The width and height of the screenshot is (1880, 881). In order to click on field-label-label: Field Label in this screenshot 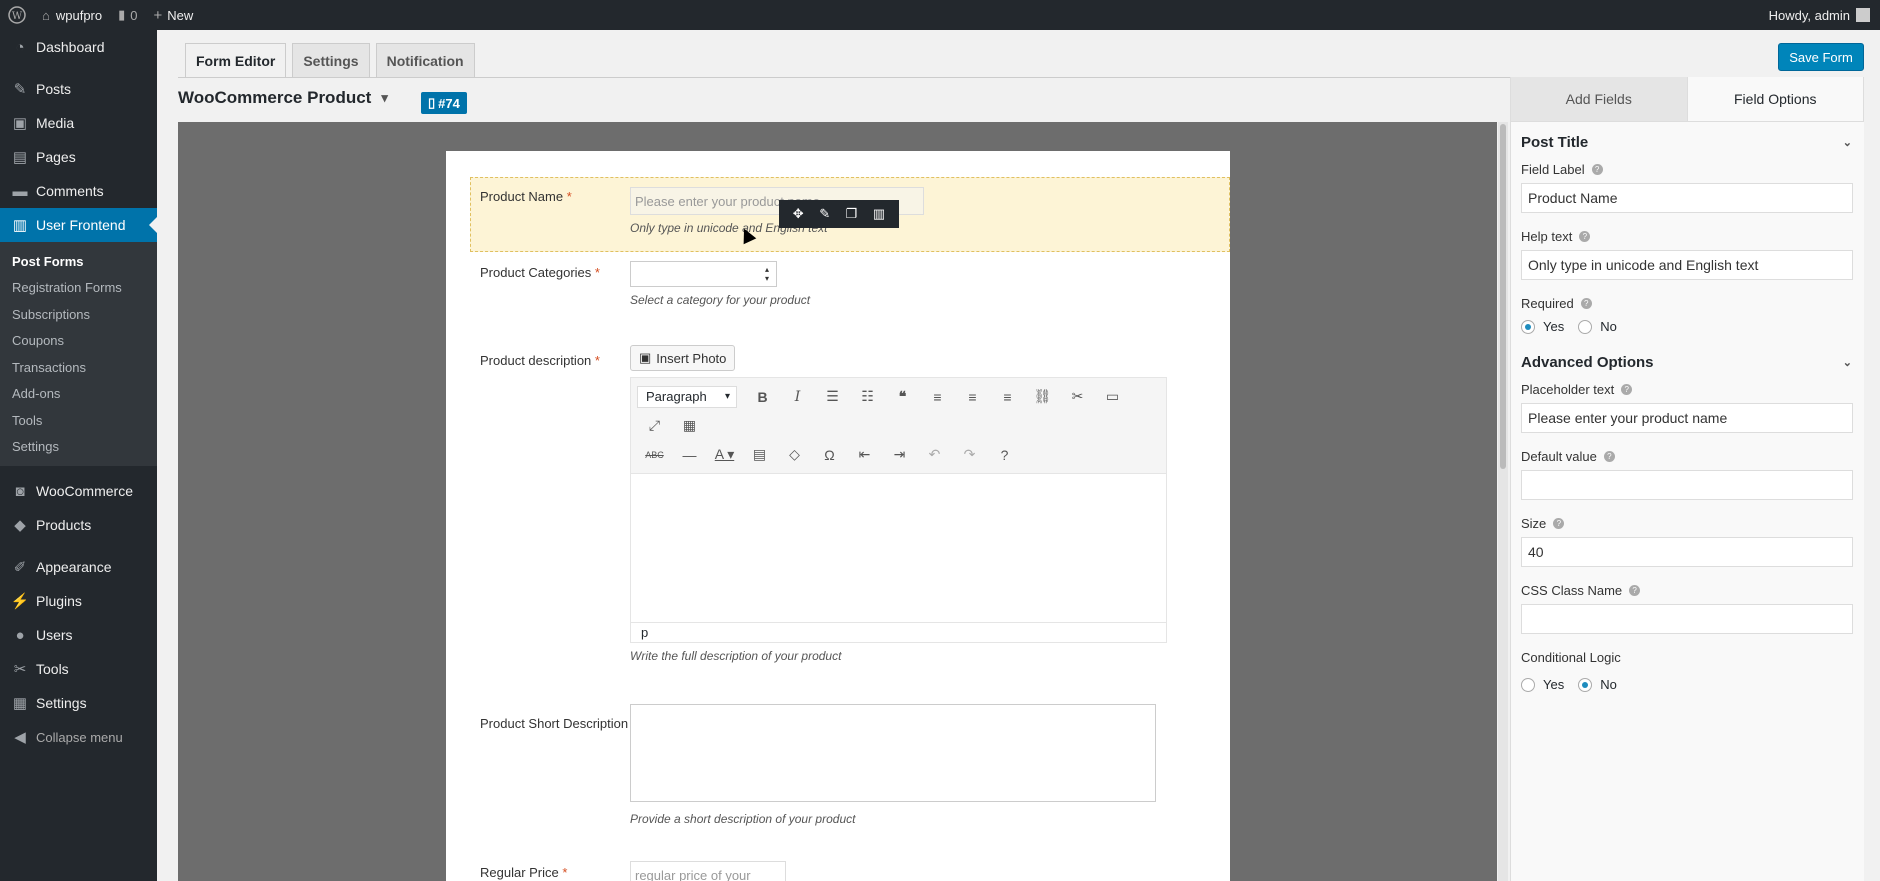, I will do `click(1553, 169)`.